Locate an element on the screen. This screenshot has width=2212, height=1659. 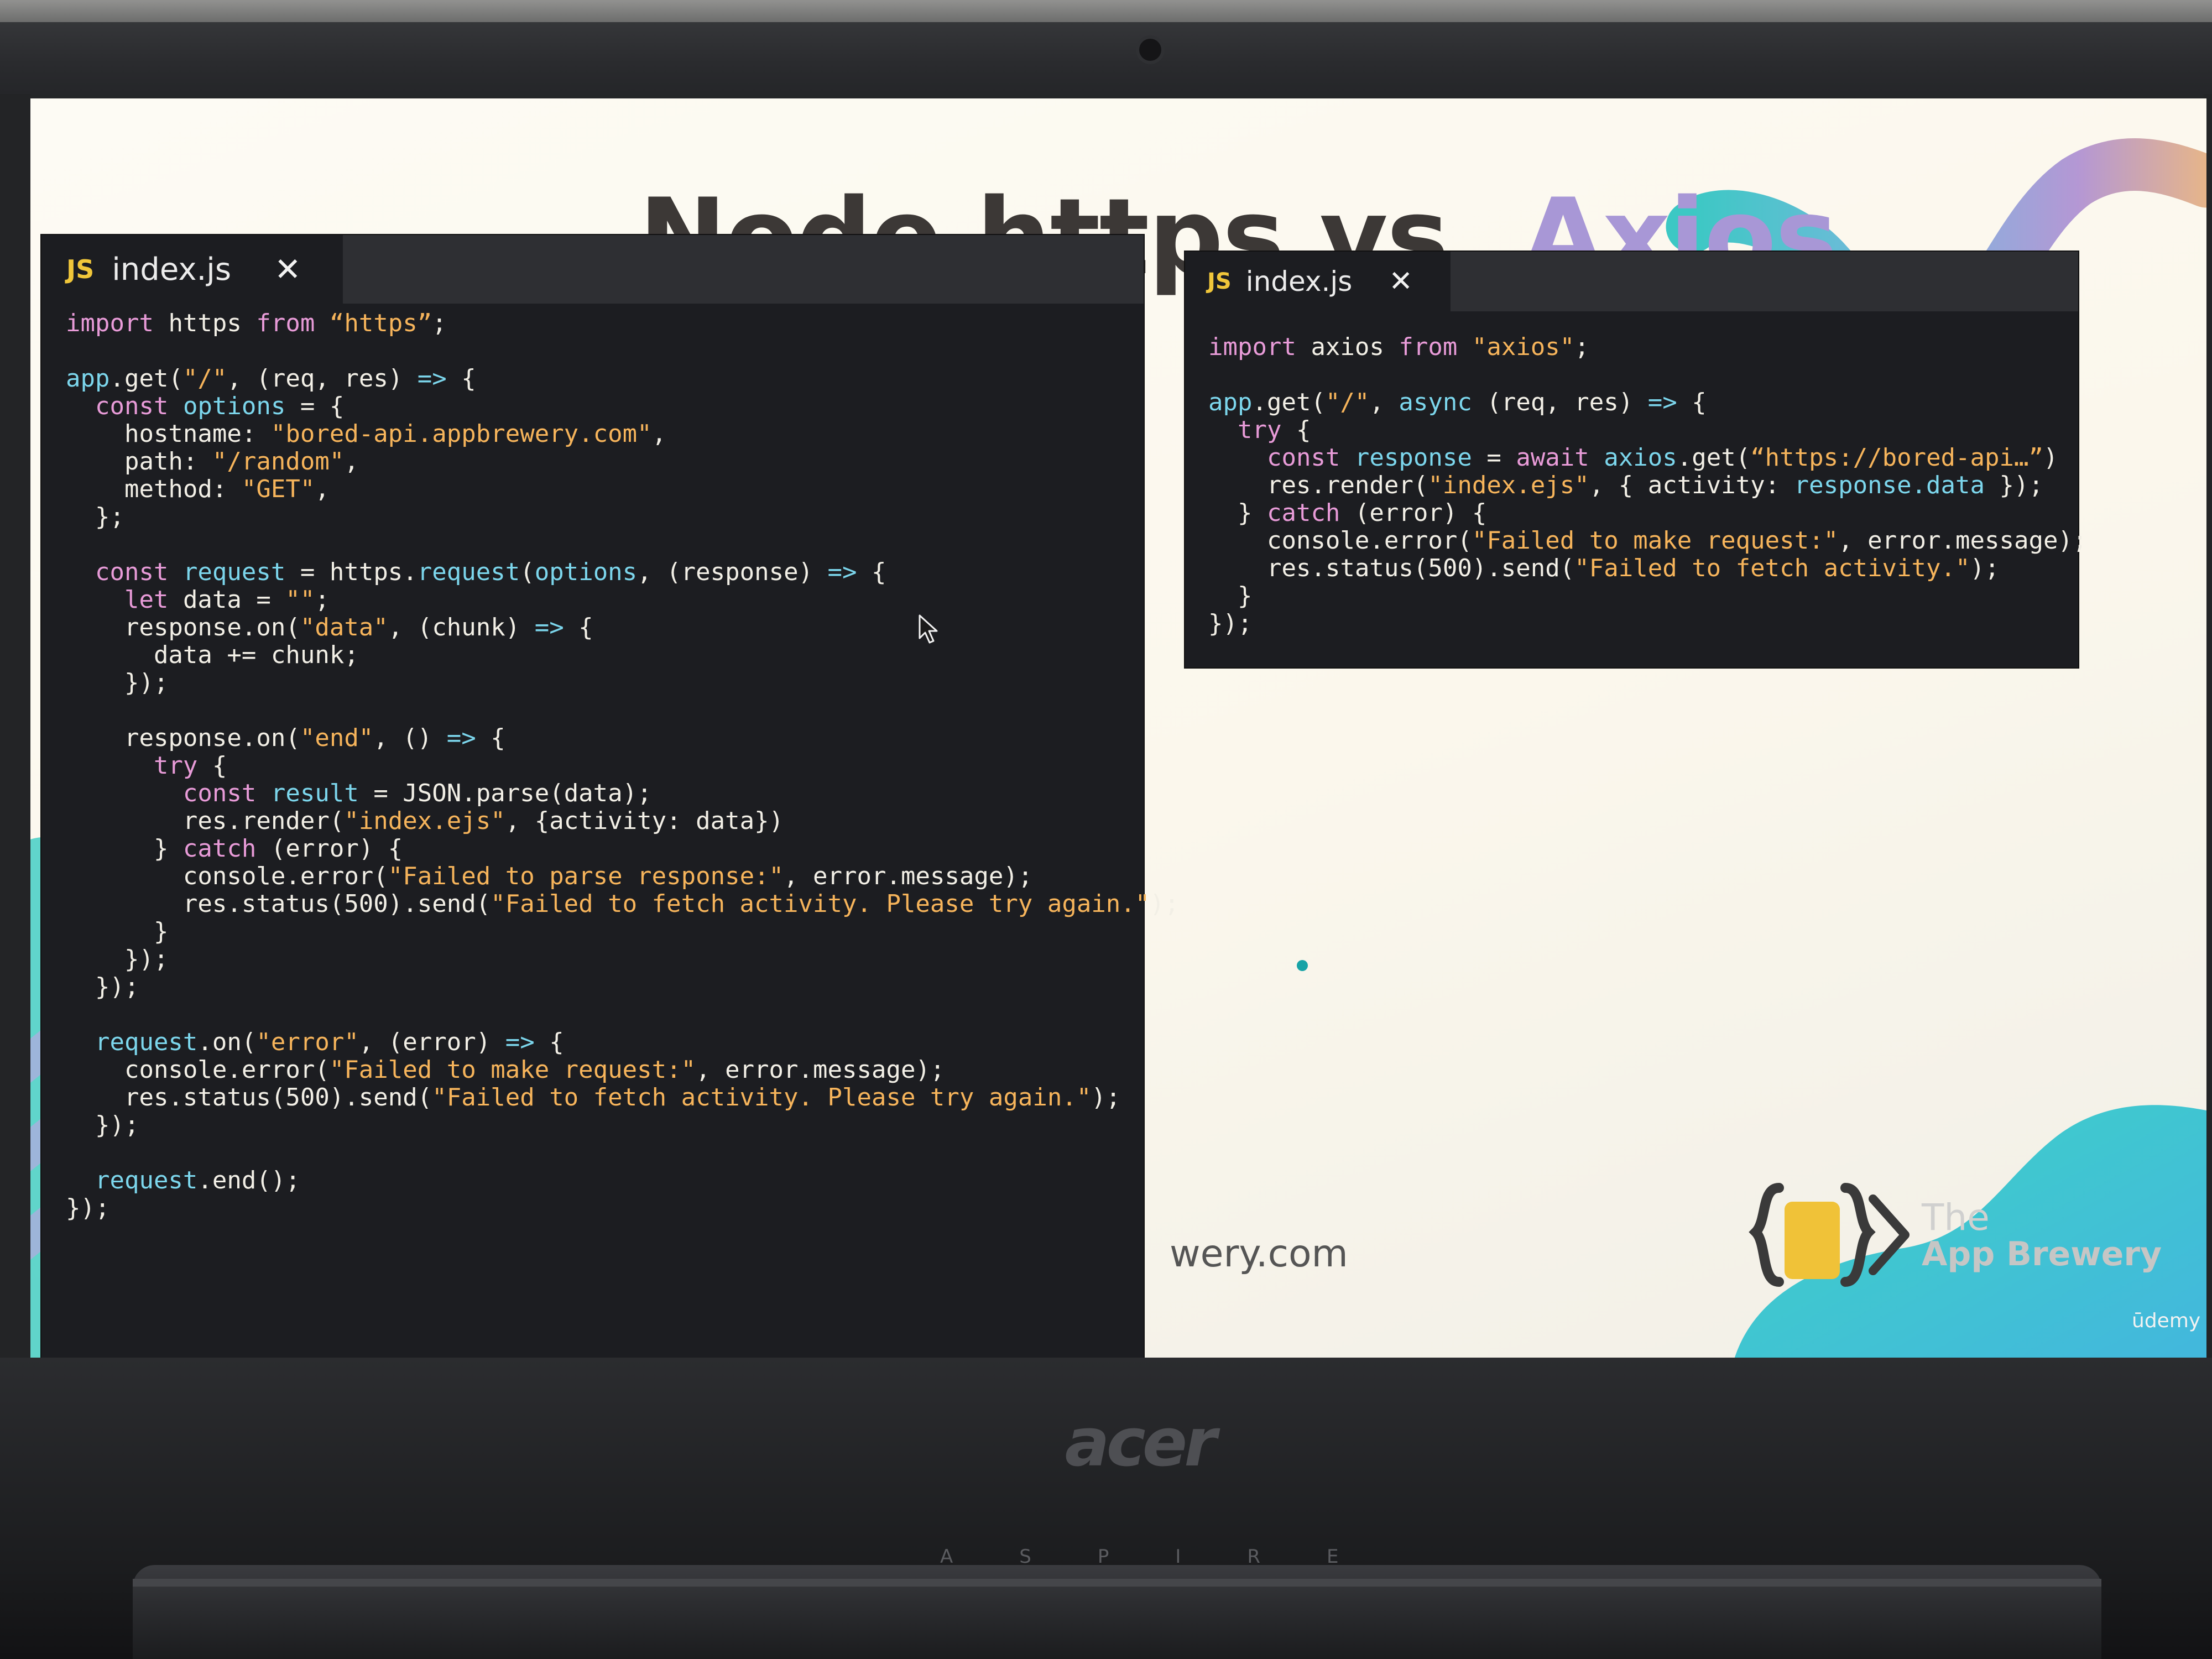
code-token: , (req, res) is located at coordinates (323, 378).